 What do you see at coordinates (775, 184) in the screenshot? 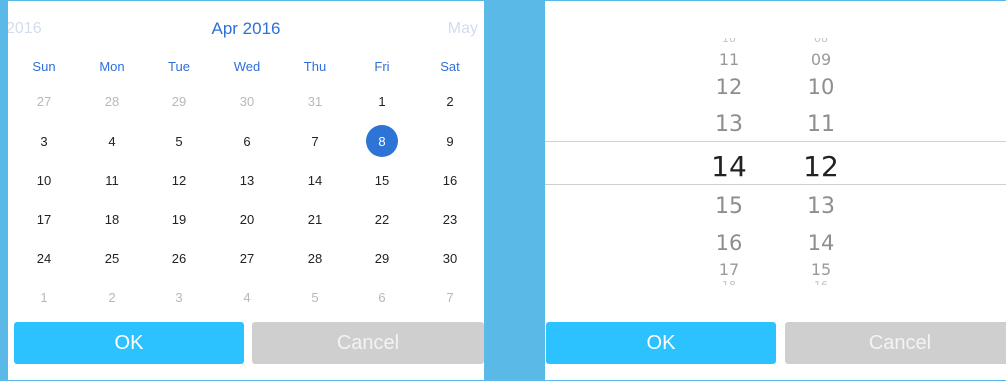
I see `selection-line-bottom` at bounding box center [775, 184].